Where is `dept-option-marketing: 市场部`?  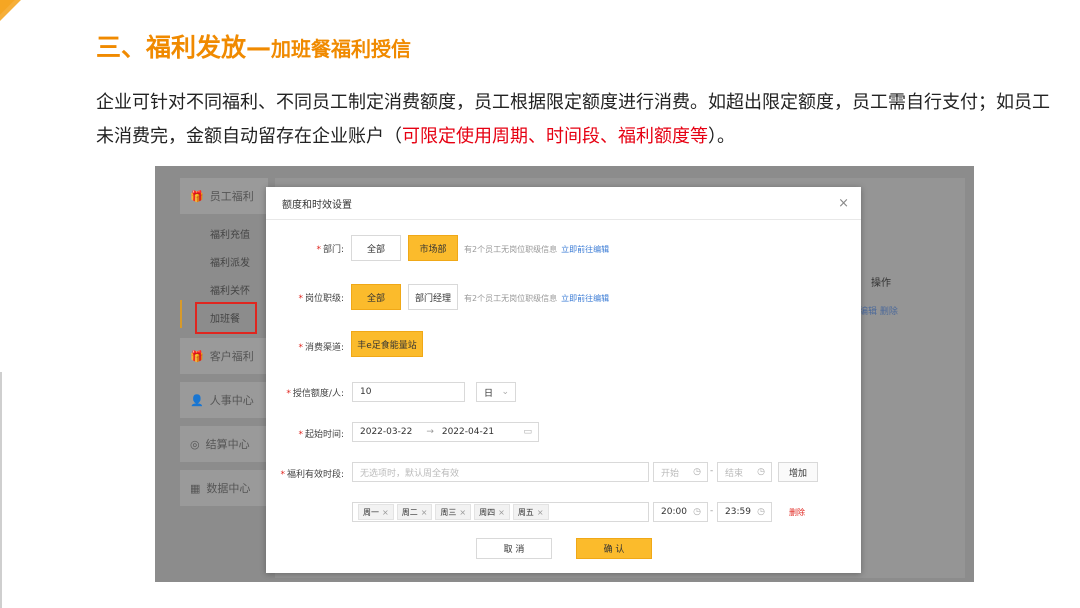
dept-option-marketing: 市场部 is located at coordinates (433, 248).